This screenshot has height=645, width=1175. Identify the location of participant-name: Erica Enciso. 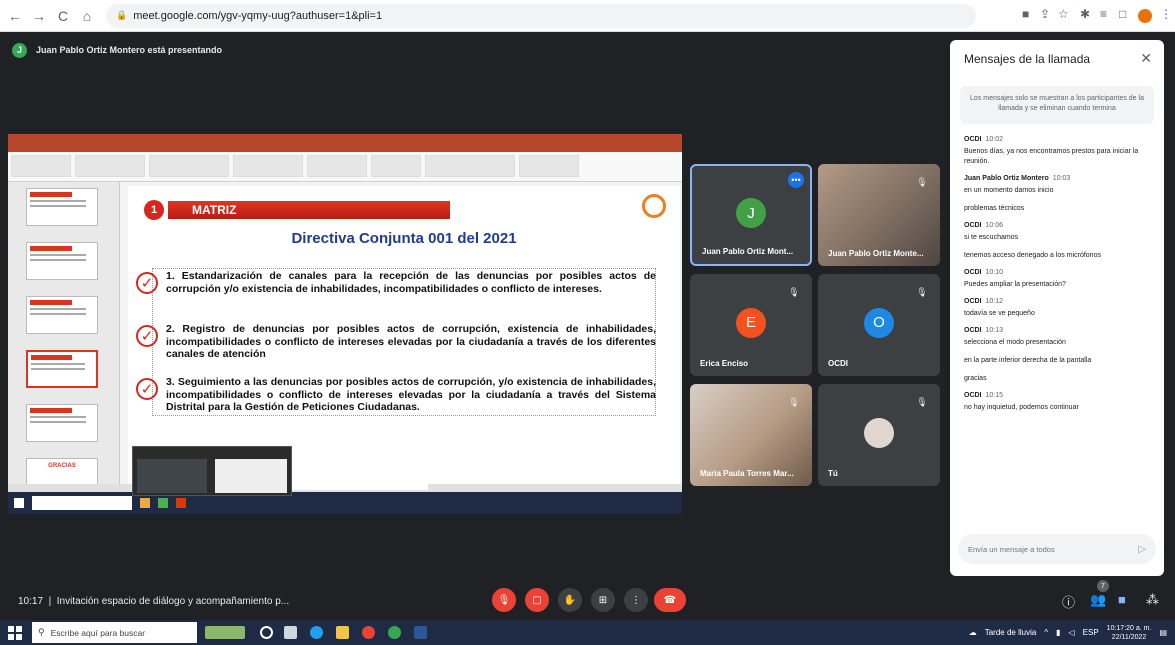
(724, 363).